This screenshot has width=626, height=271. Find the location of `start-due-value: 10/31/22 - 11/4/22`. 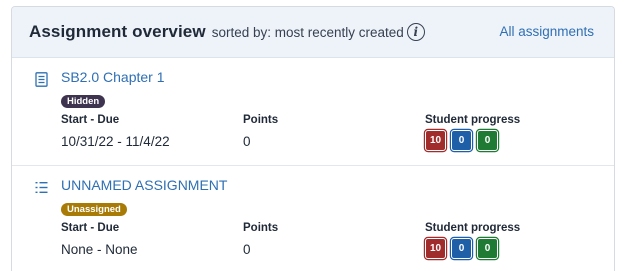

start-due-value: 10/31/22 - 11/4/22 is located at coordinates (115, 141).